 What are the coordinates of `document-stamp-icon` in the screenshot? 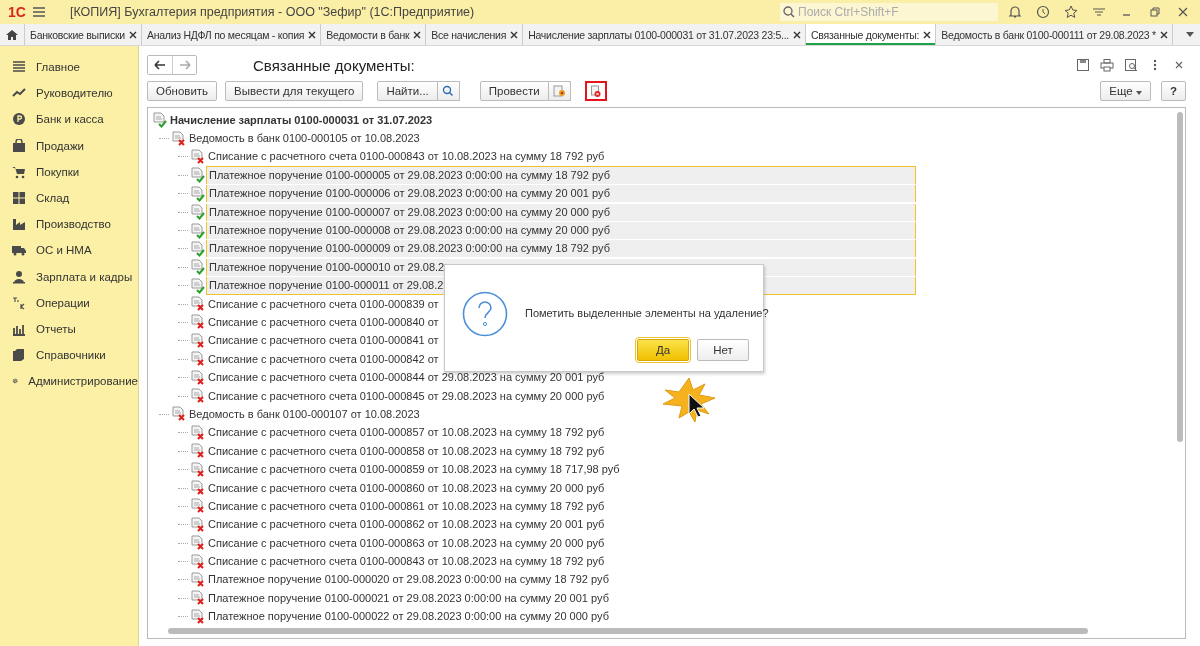 It's located at (559, 91).